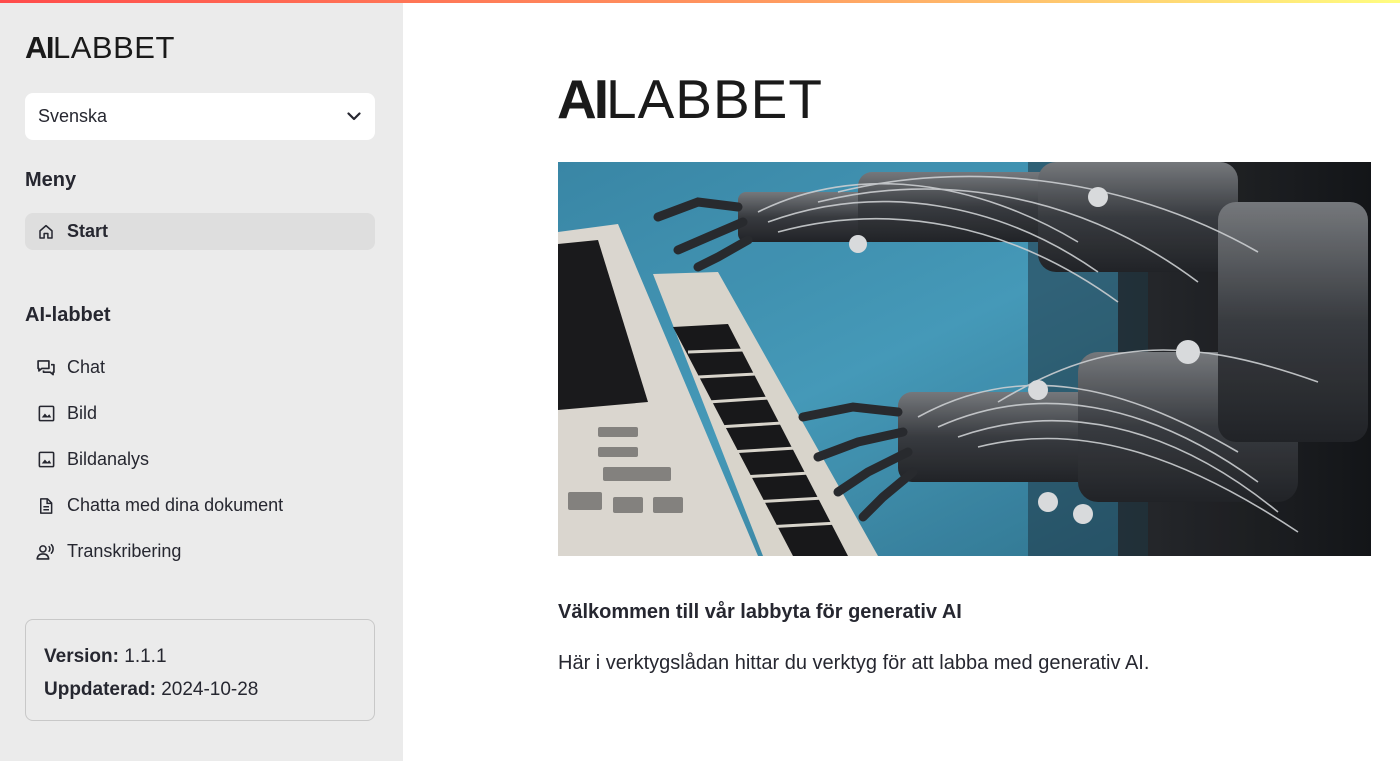 The height and width of the screenshot is (761, 1400). Describe the element at coordinates (200, 367) in the screenshot. I see `sidebar-item-chat: Chat` at that location.